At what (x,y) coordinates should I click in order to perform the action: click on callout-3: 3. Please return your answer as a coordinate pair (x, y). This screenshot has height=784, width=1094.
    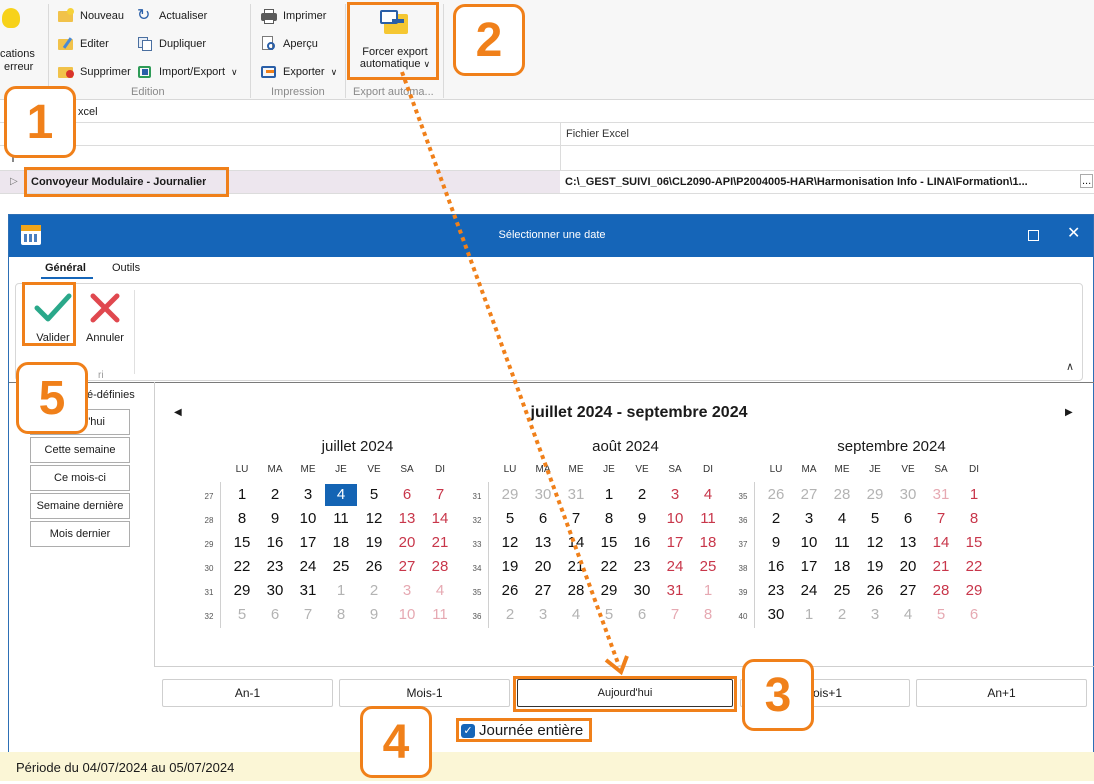
    Looking at the image, I should click on (778, 695).